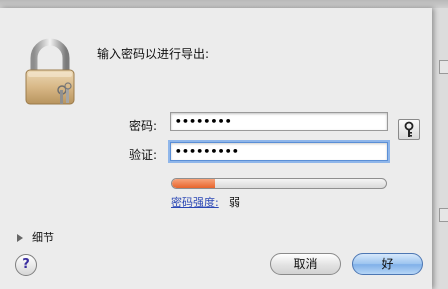 Image resolution: width=448 pixels, height=289 pixels. What do you see at coordinates (279, 151) in the screenshot?
I see `verify-field: •••••••••` at bounding box center [279, 151].